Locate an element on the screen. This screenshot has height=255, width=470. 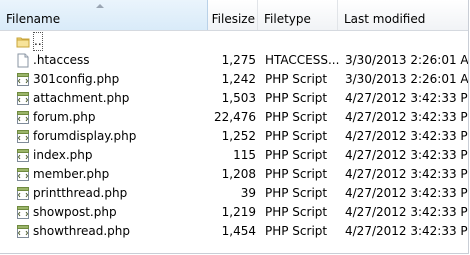
file-name: showpost.php is located at coordinates (75, 212).